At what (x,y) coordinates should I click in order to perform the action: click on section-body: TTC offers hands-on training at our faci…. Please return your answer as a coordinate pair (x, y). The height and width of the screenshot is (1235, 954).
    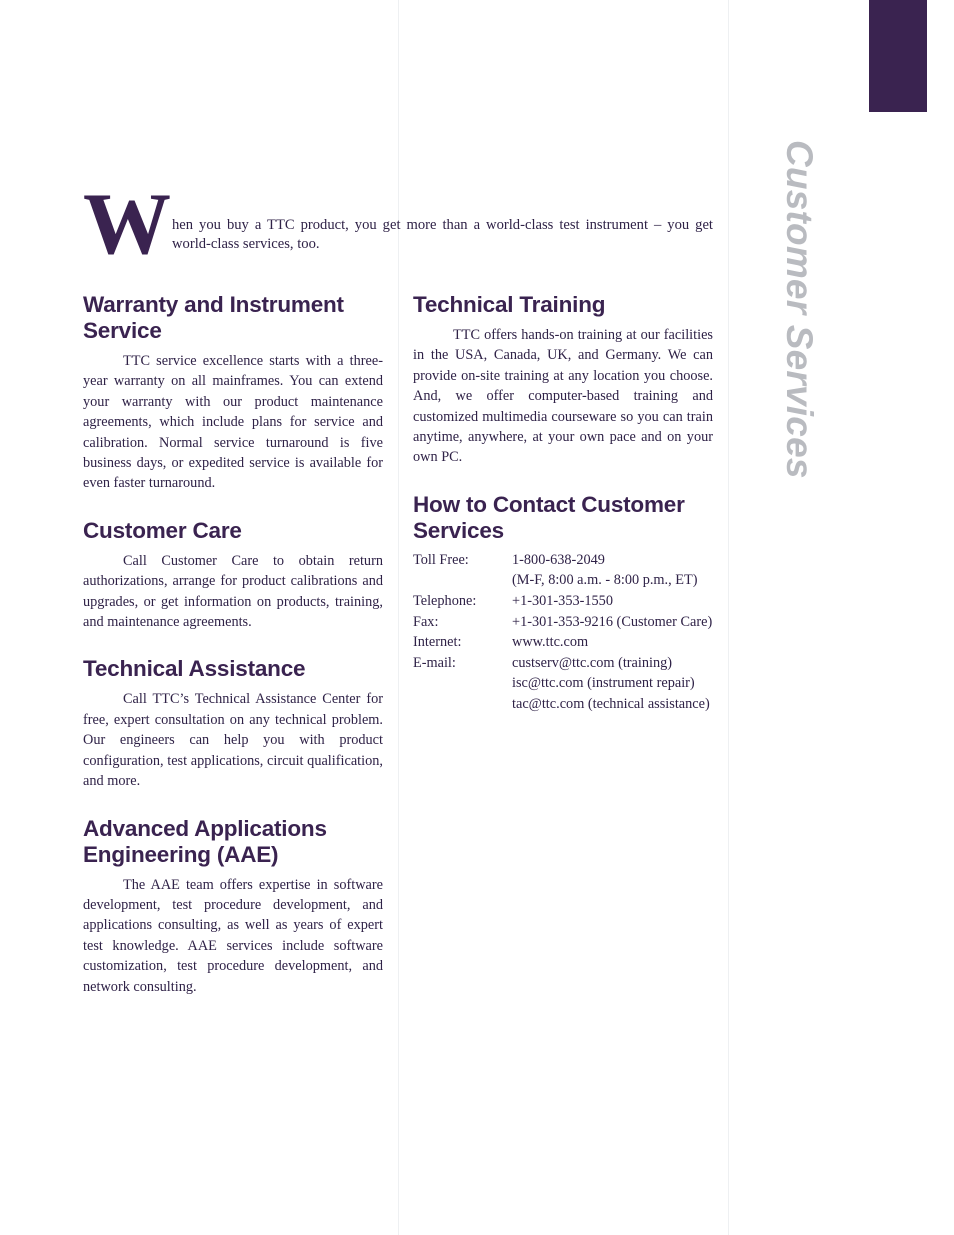
    Looking at the image, I should click on (563, 396).